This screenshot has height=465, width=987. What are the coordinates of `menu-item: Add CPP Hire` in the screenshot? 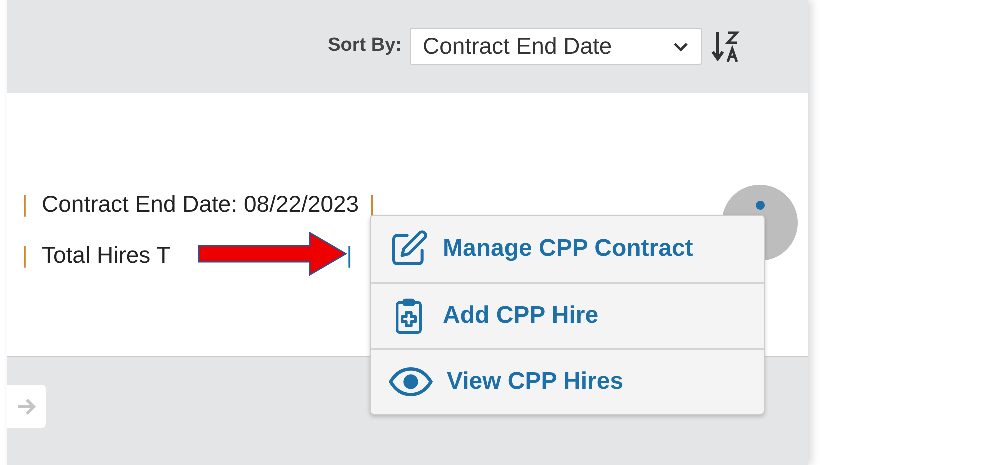 It's located at (567, 315).